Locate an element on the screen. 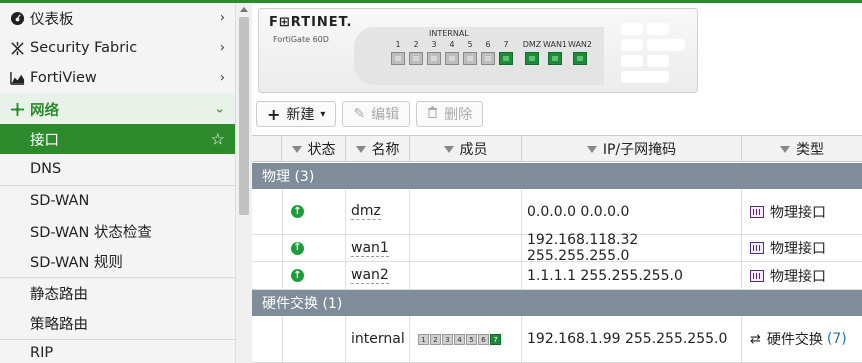 The width and height of the screenshot is (862, 363). ip-netmask: 1.1.1.1 255.255.255.0 is located at coordinates (605, 275).